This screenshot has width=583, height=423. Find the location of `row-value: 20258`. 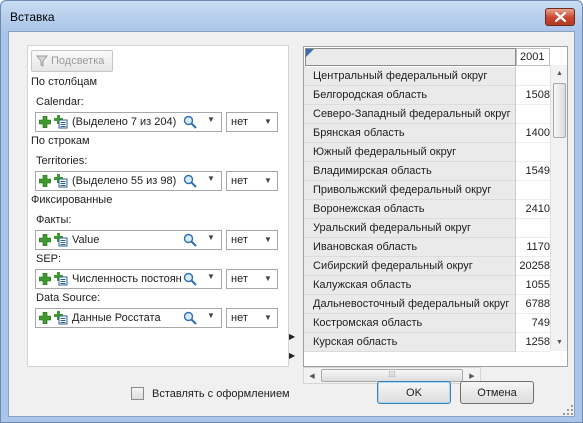

row-value: 20258 is located at coordinates (533, 266).